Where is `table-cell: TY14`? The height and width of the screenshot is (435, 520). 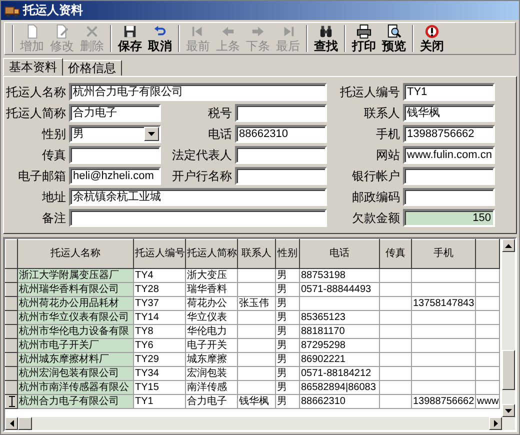
table-cell: TY14 is located at coordinates (160, 317).